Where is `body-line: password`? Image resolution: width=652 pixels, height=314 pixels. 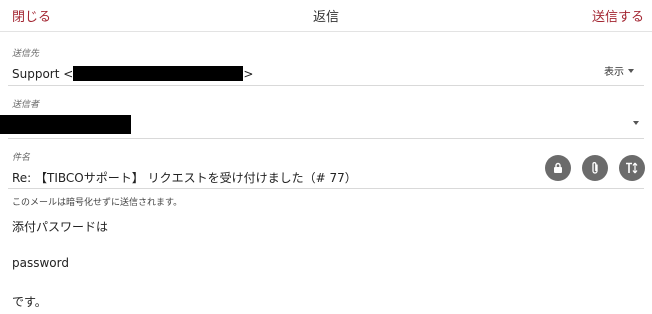
body-line: password is located at coordinates (40, 263).